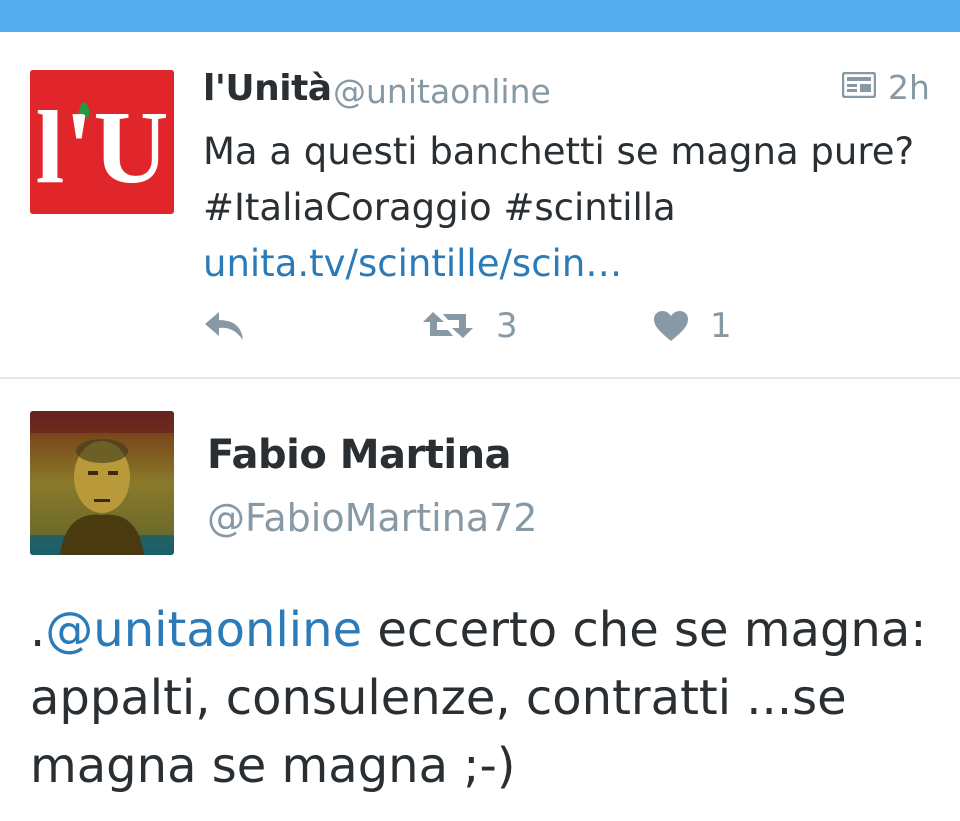 This screenshot has width=960, height=821. What do you see at coordinates (671, 326) in the screenshot?
I see `heart-icon` at bounding box center [671, 326].